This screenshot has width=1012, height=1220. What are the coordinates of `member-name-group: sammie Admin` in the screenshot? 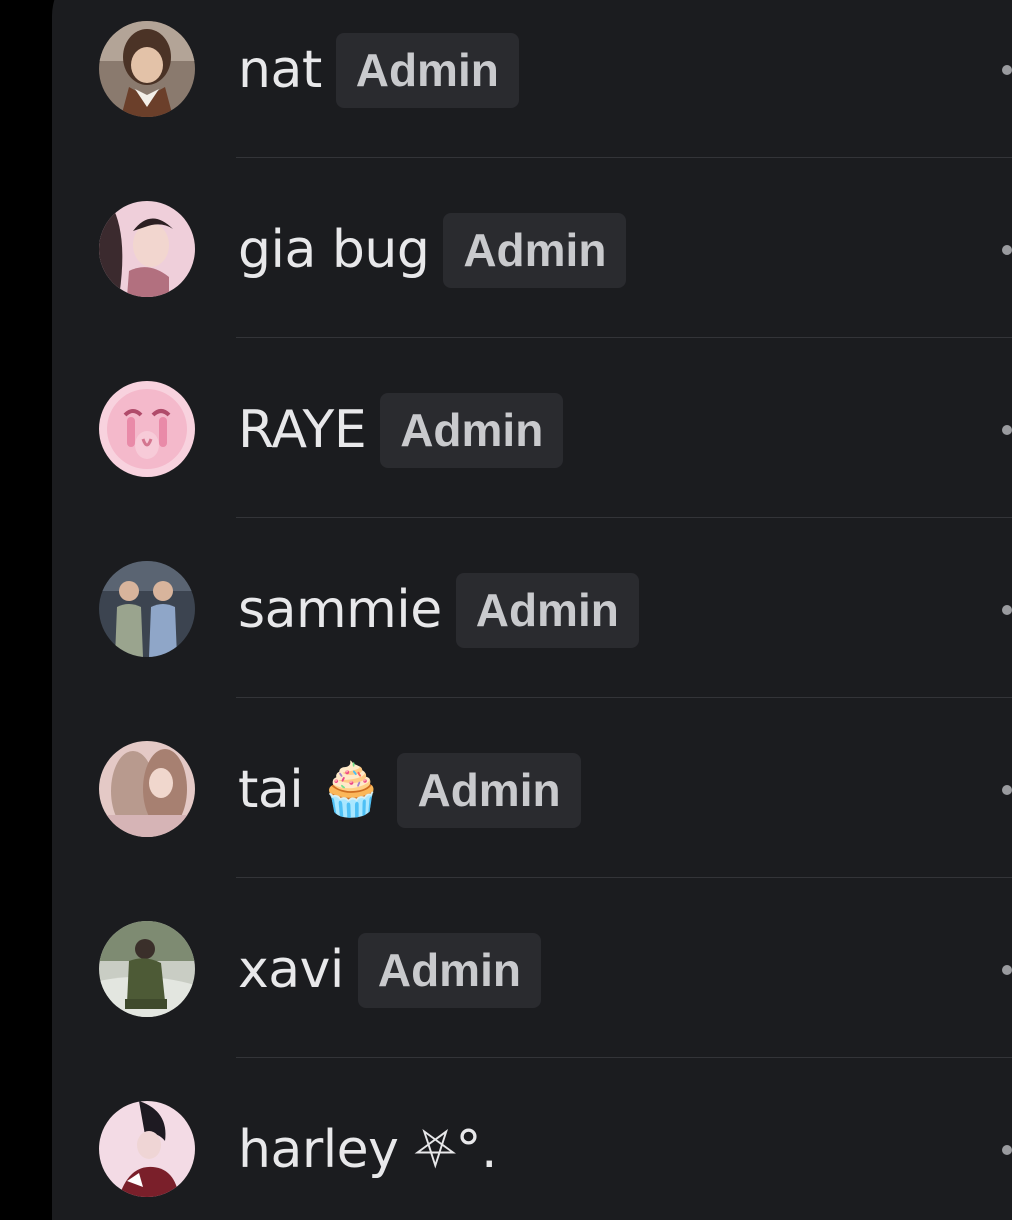 It's located at (438, 610).